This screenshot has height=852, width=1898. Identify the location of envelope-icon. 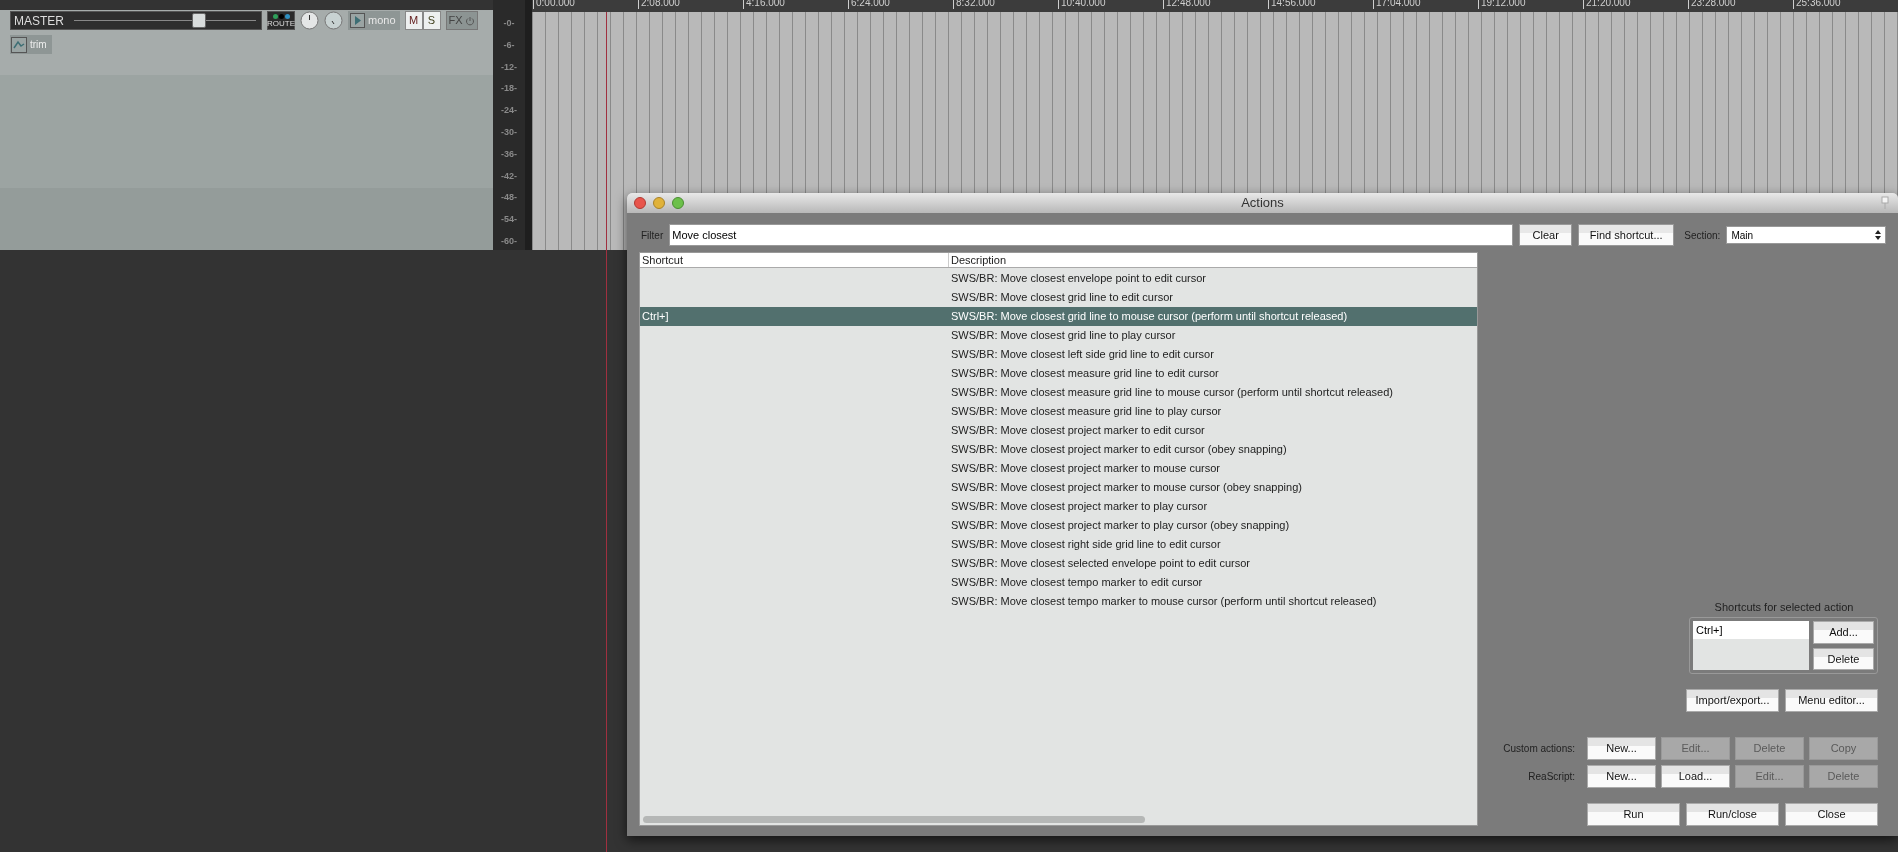
(19, 44).